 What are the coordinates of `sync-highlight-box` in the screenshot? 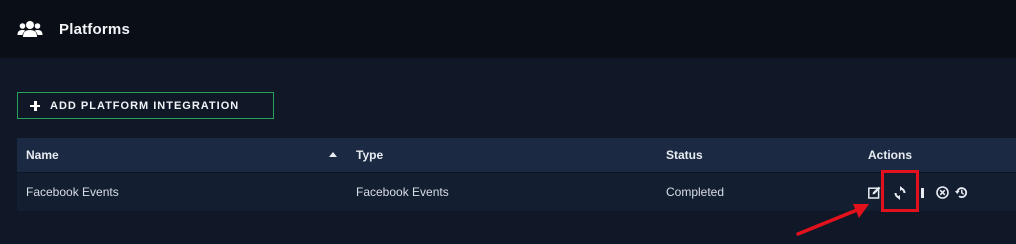 It's located at (900, 191).